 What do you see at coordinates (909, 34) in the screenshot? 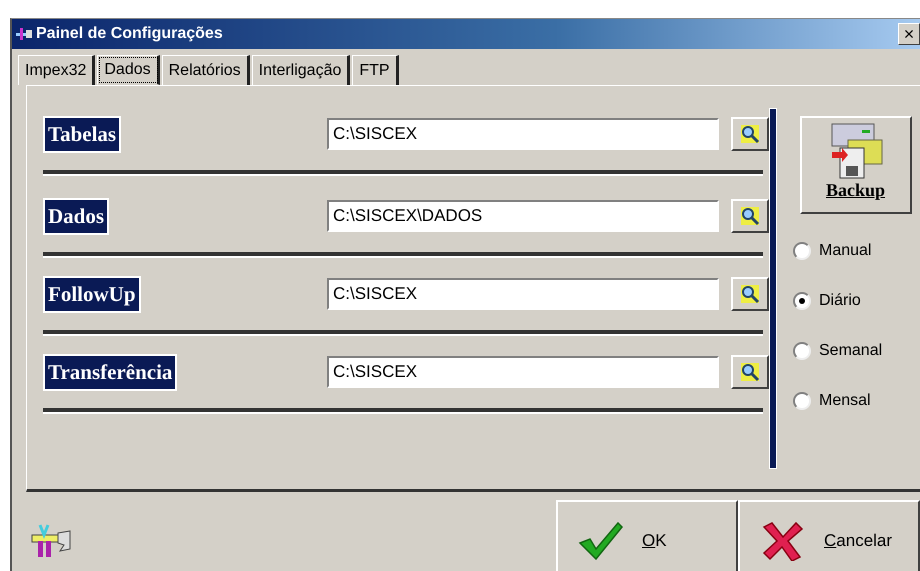
I see `close-button: ×` at bounding box center [909, 34].